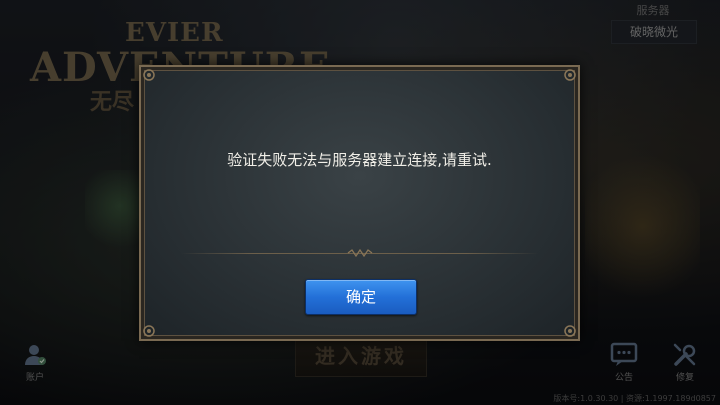 This screenshot has height=405, width=720. Describe the element at coordinates (359, 253) in the screenshot. I see `divider-ornament-icon` at that location.